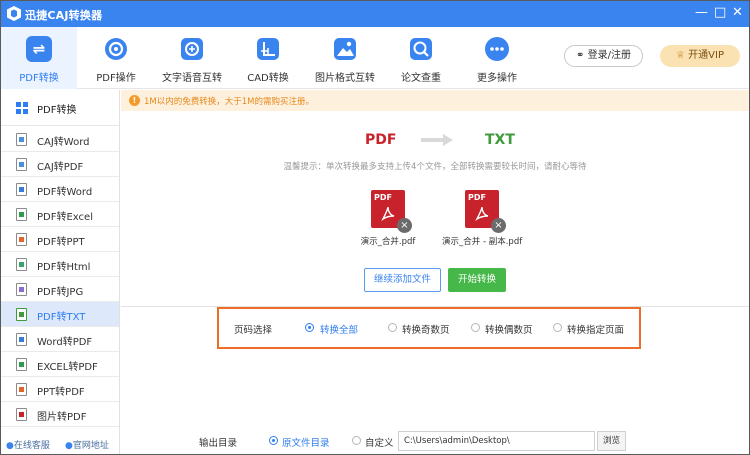  I want to click on sidebar-footer: ●在线客服 ●官网地址, so click(60, 445).